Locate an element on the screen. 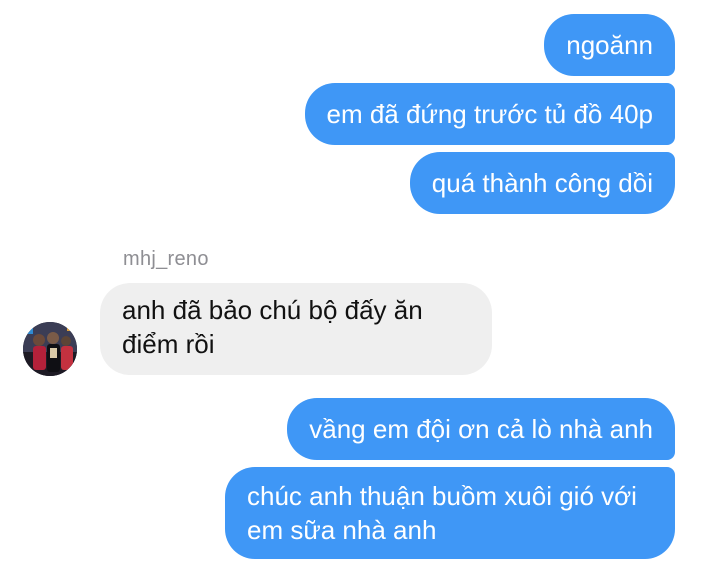 The image size is (720, 570). sender-avatar is located at coordinates (50, 349).